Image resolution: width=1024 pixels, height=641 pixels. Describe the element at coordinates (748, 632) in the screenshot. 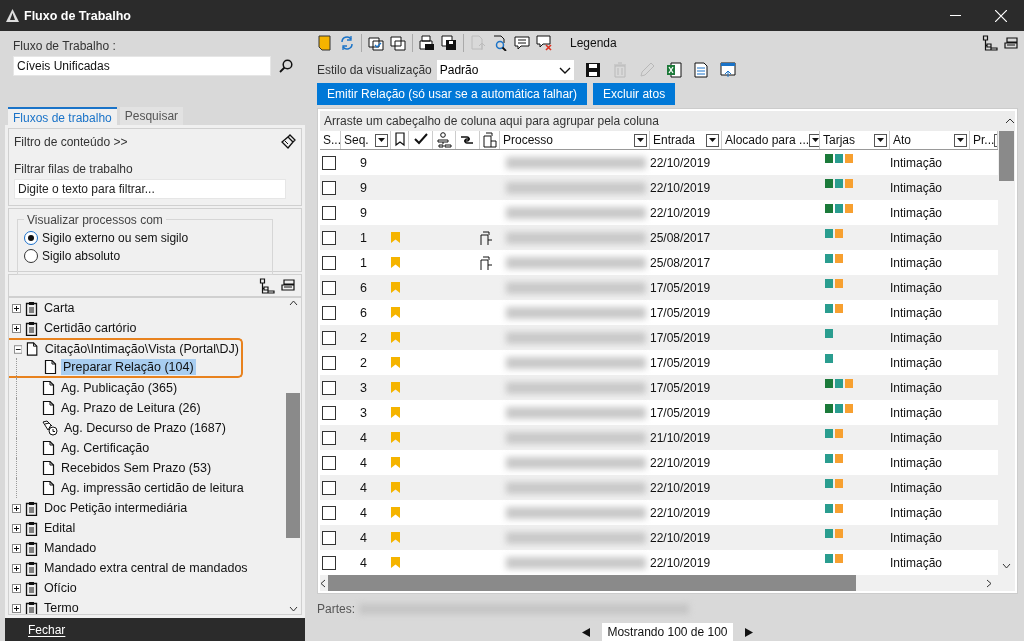

I see `next-icon` at that location.